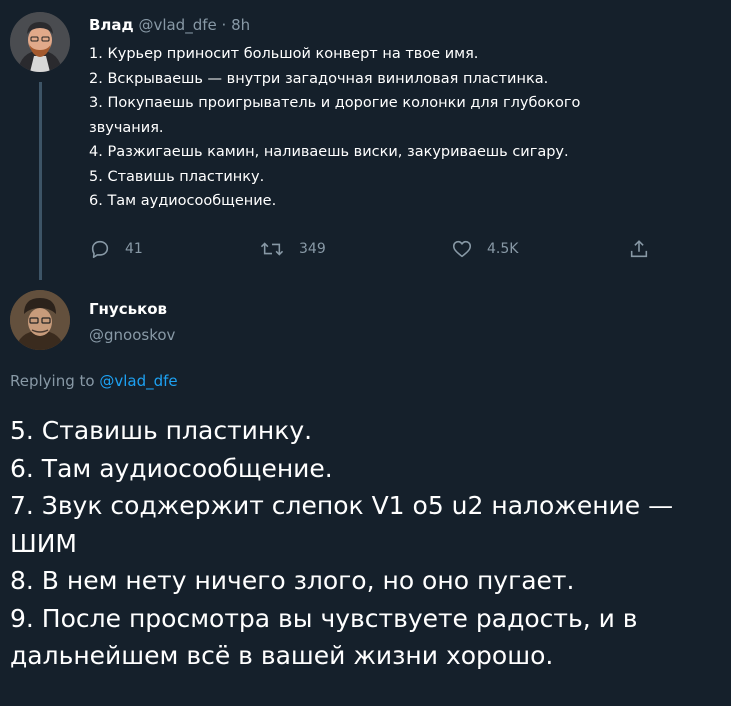  What do you see at coordinates (282, 655) in the screenshot?
I see `reply-line: дальнейшем всё в вашей жизни хорошо.` at bounding box center [282, 655].